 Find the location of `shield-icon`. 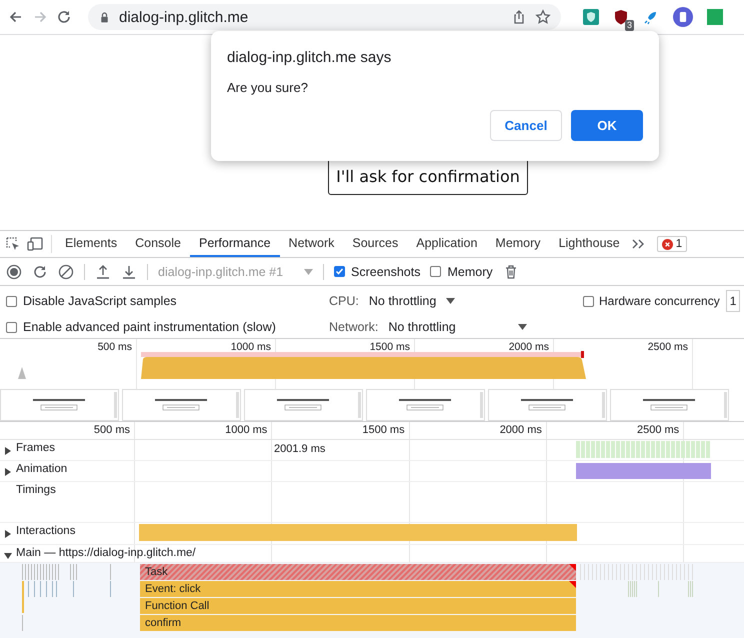

shield-icon is located at coordinates (621, 17).